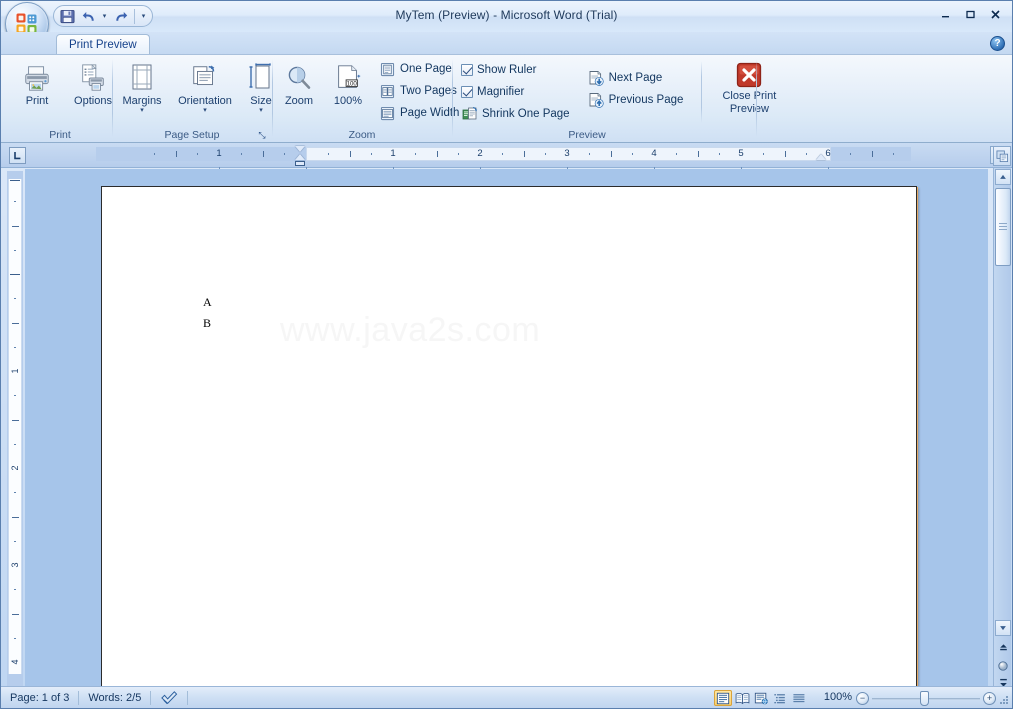 This screenshot has width=1013, height=709. Describe the element at coordinates (1003, 628) in the screenshot. I see `scroll-down-button` at that location.